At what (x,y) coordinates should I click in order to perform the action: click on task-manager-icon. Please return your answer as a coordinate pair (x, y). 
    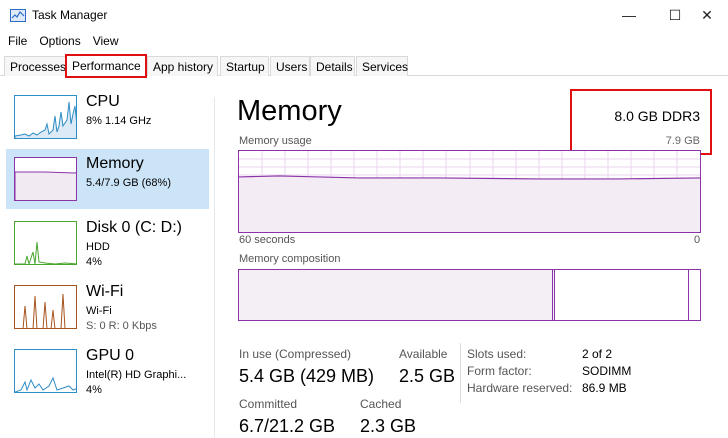
    Looking at the image, I should click on (18, 15).